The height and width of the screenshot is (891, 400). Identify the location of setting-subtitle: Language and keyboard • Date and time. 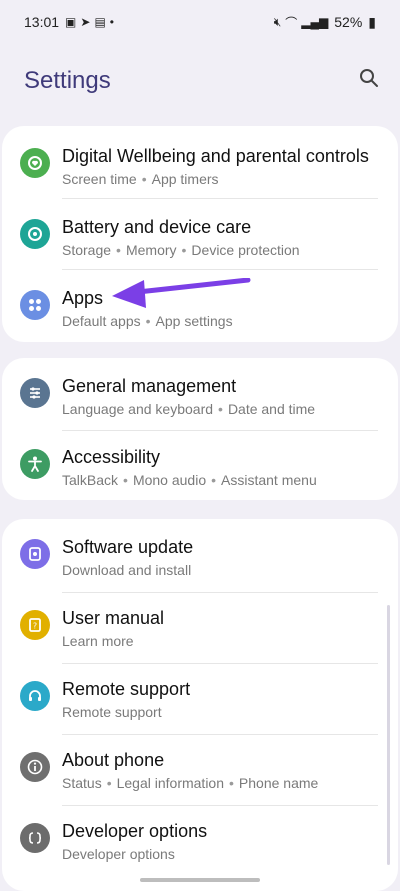
(189, 409).